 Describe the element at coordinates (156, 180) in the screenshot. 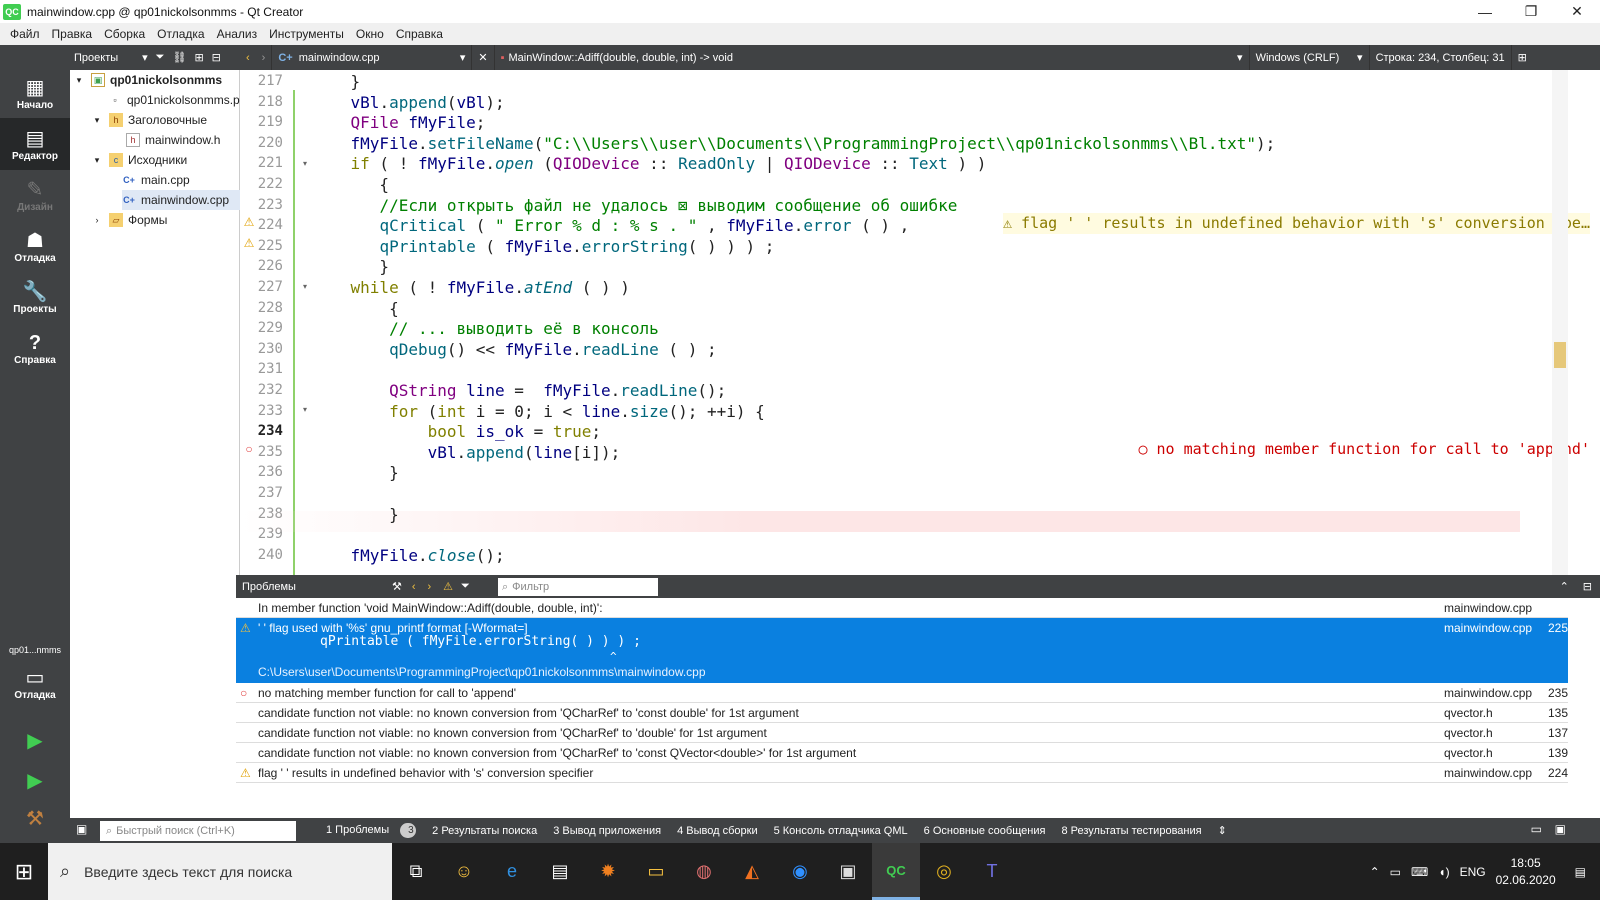

I see `tree-item-main-cpp: C+ main.cpp` at that location.